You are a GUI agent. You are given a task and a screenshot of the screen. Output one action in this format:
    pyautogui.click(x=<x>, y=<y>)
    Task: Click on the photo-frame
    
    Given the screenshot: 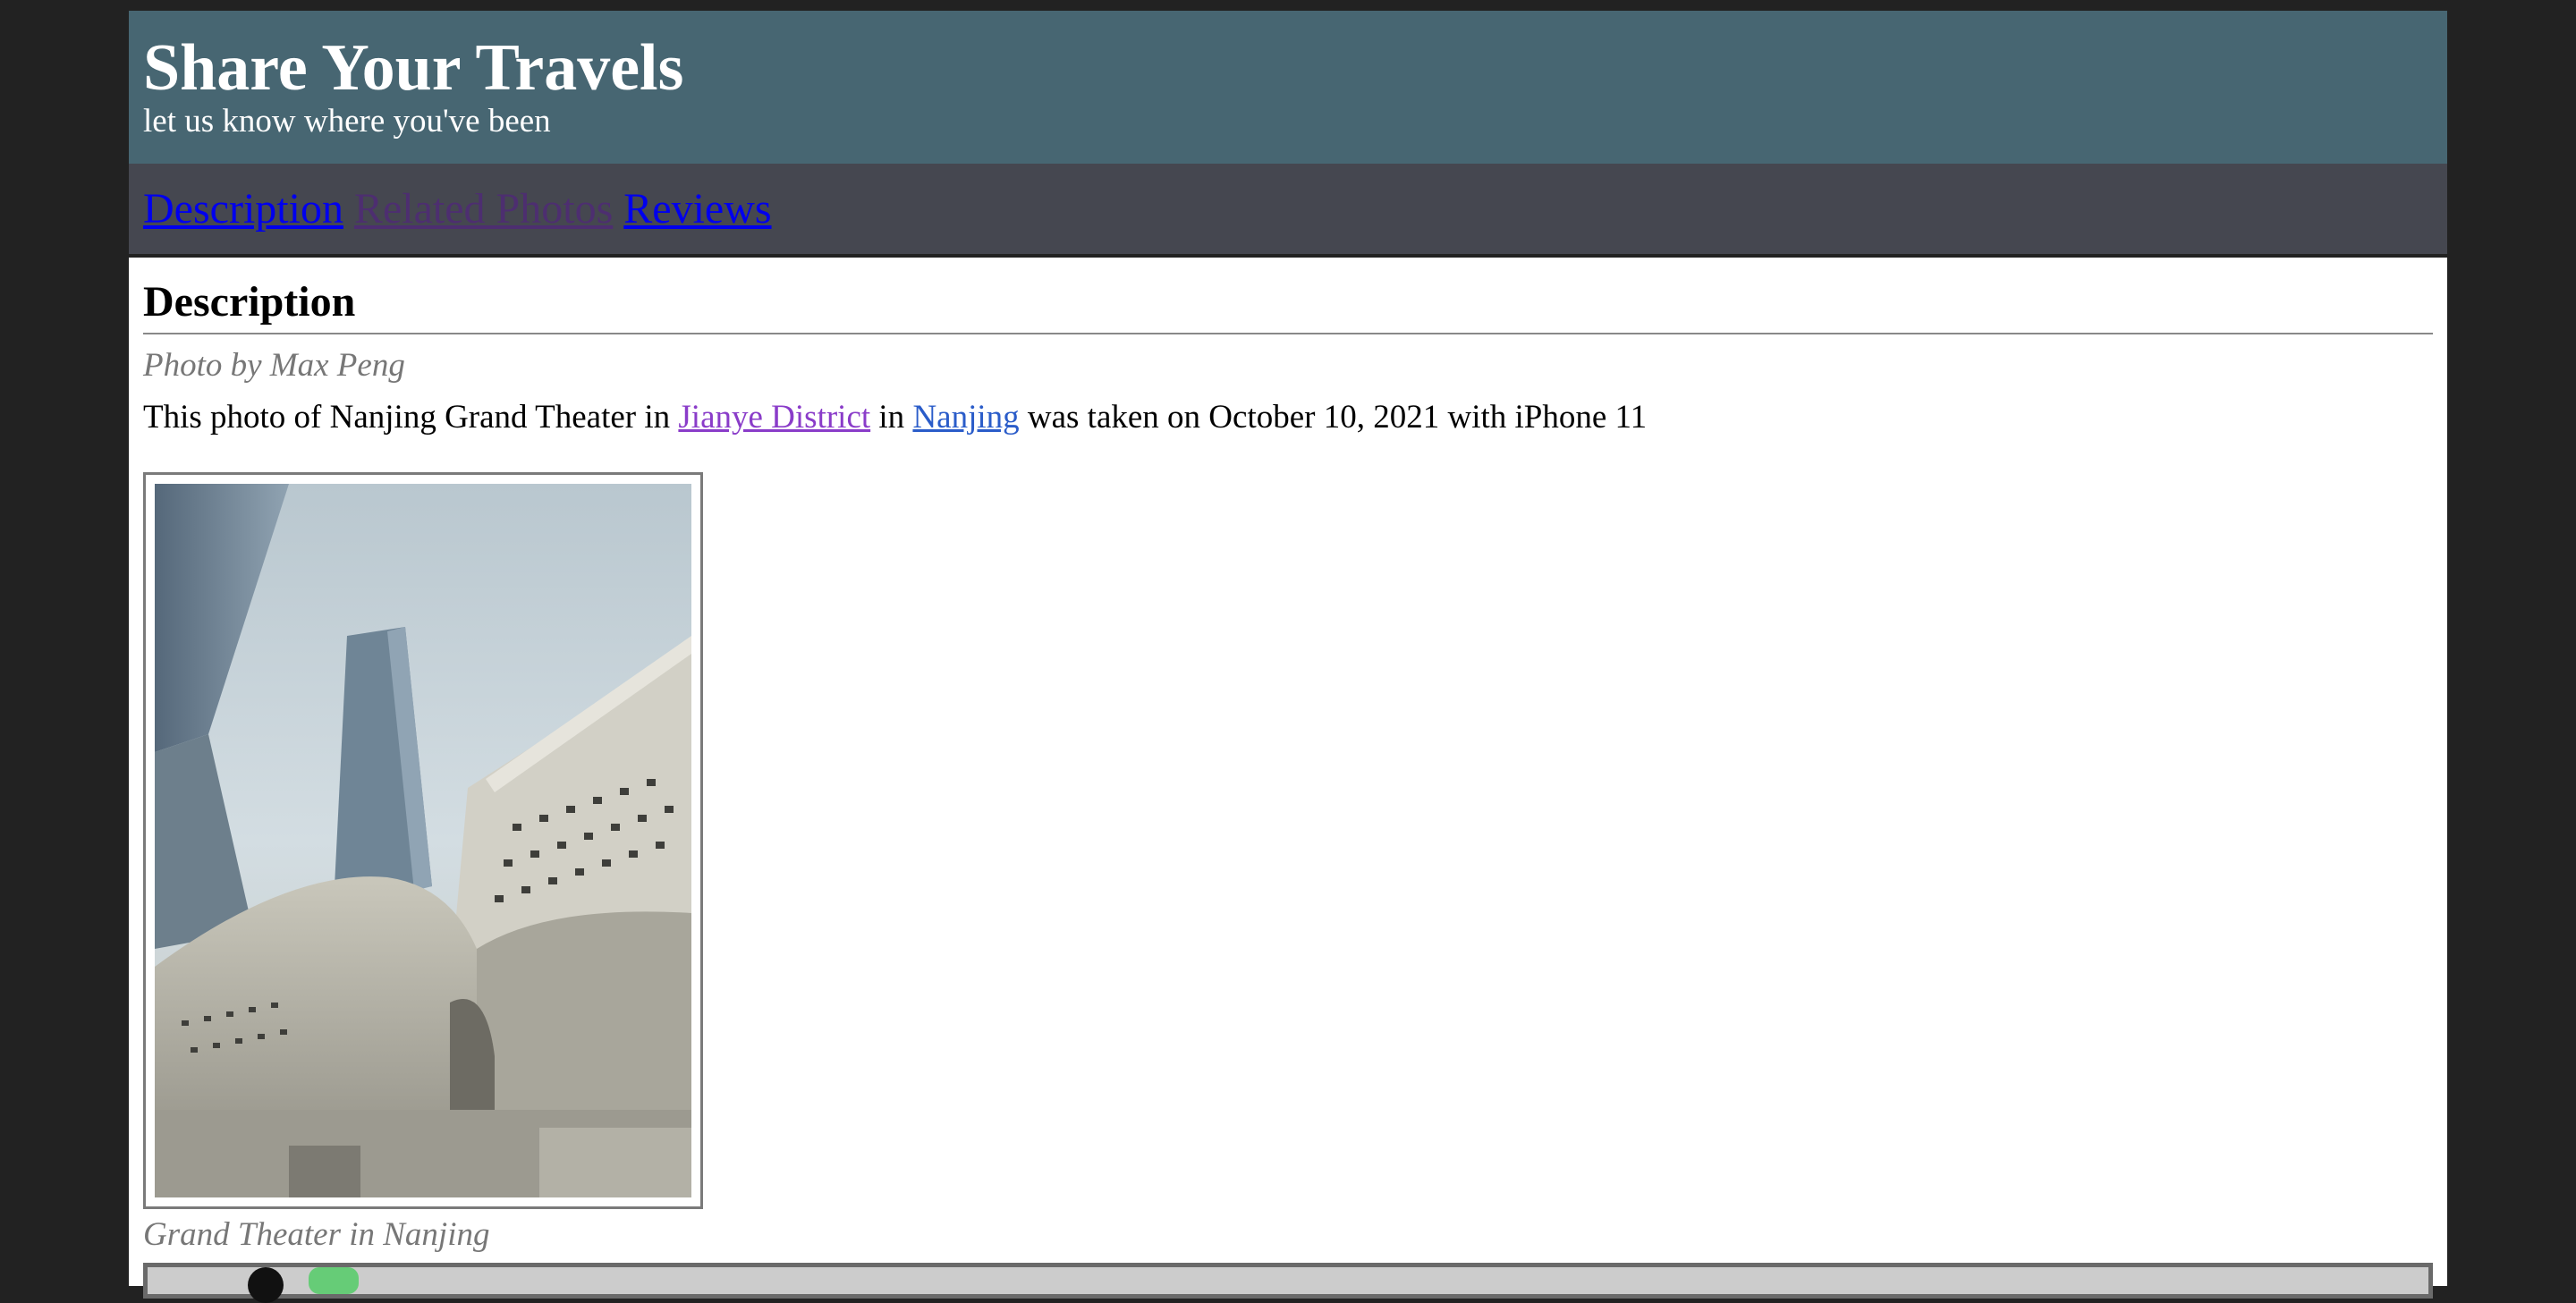 What is the action you would take?
    pyautogui.click(x=423, y=840)
    